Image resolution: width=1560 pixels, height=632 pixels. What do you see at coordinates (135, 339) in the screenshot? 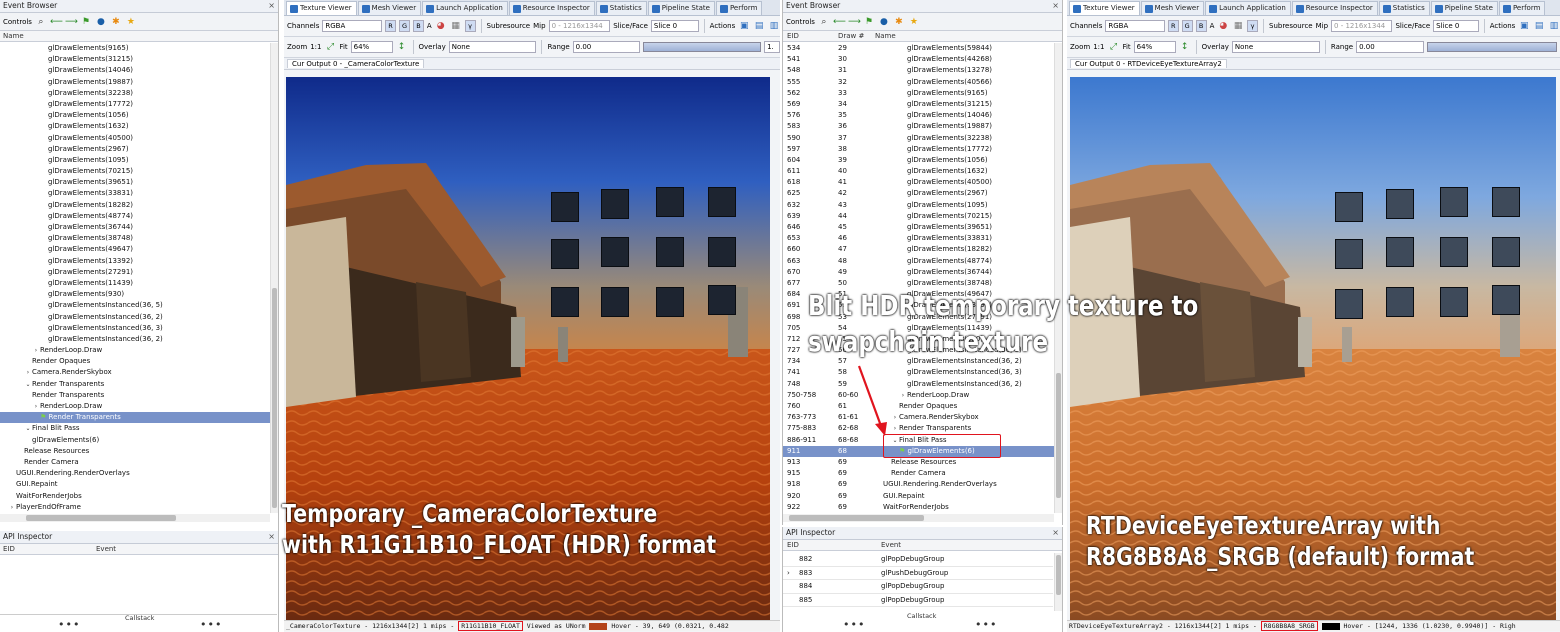
I see `event-row: glDrawElementsInstanced(36, 2)` at bounding box center [135, 339].